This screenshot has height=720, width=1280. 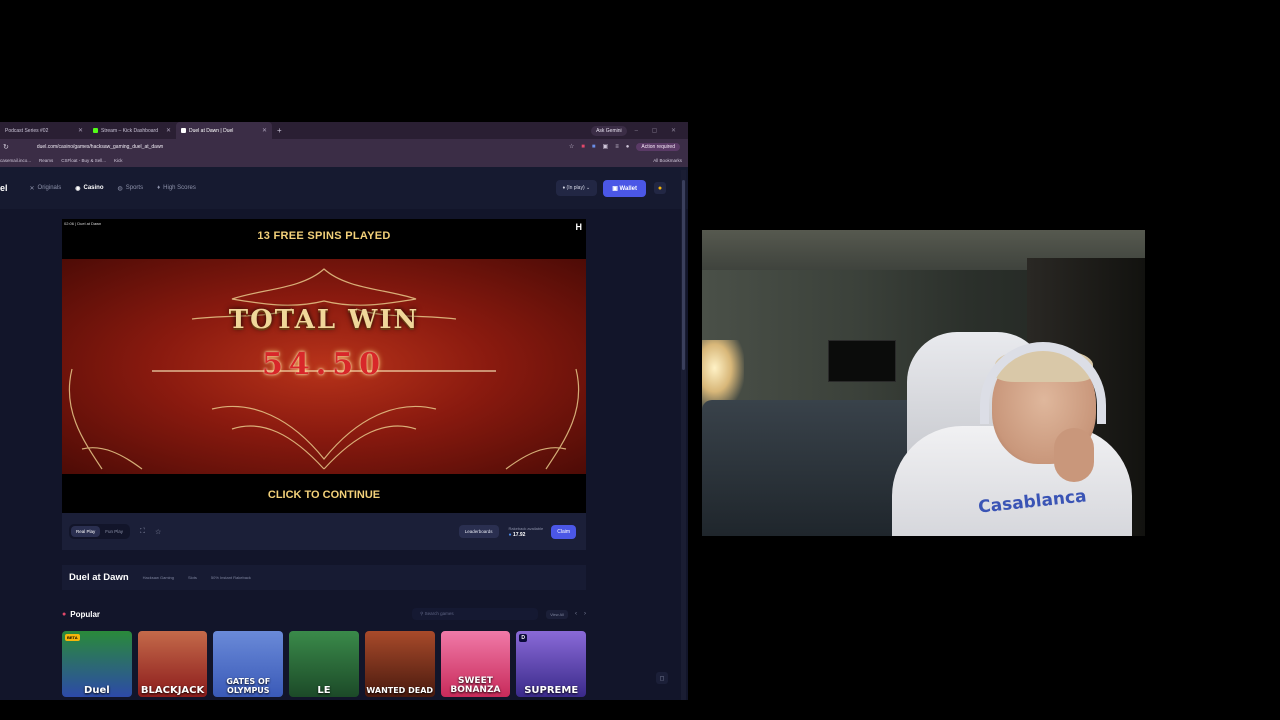 I want to click on view-all-button: View All, so click(x=557, y=614).